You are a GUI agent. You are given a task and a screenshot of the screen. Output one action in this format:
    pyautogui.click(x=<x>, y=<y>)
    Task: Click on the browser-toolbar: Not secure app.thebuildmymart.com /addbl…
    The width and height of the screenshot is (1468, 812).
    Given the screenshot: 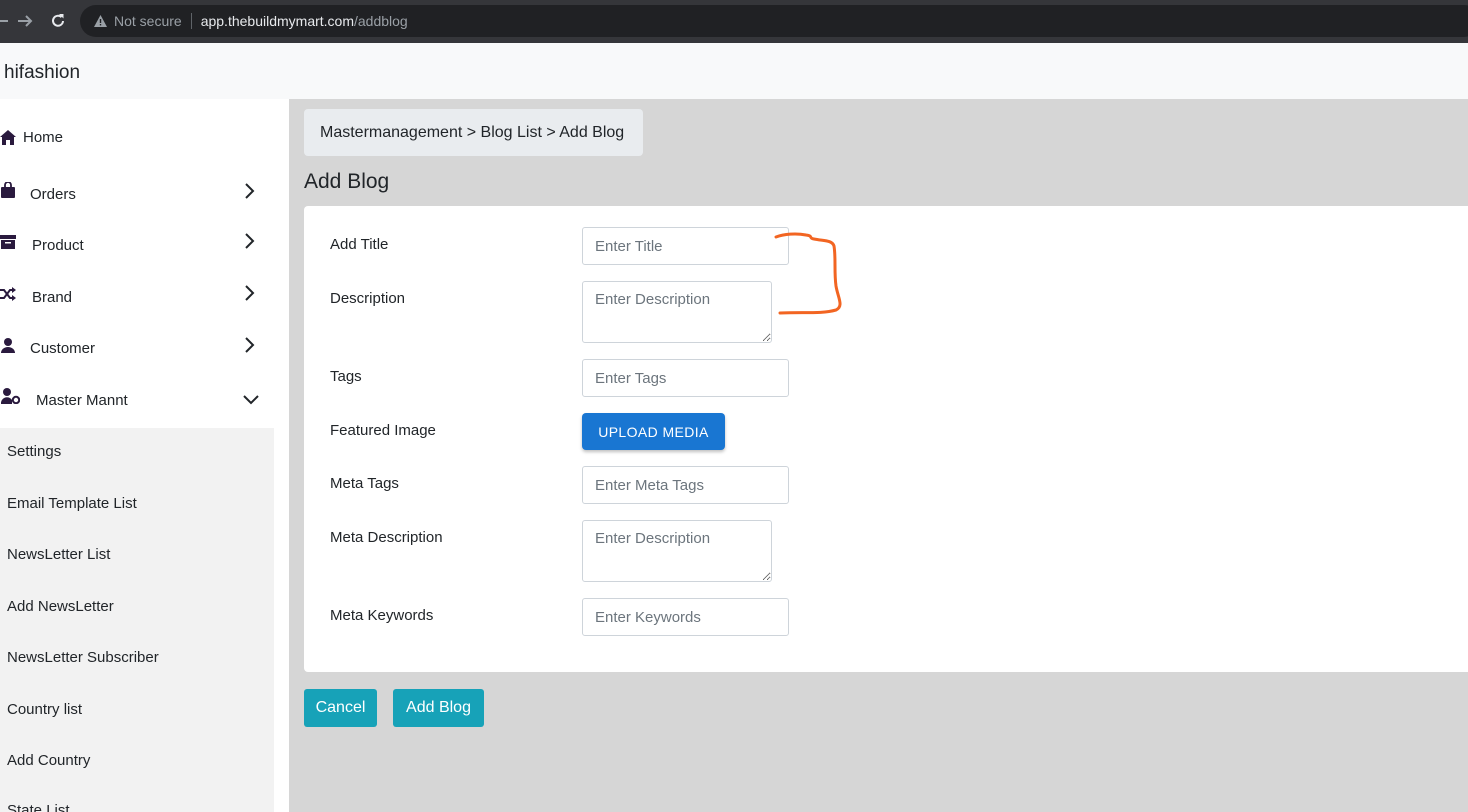 What is the action you would take?
    pyautogui.click(x=734, y=21)
    